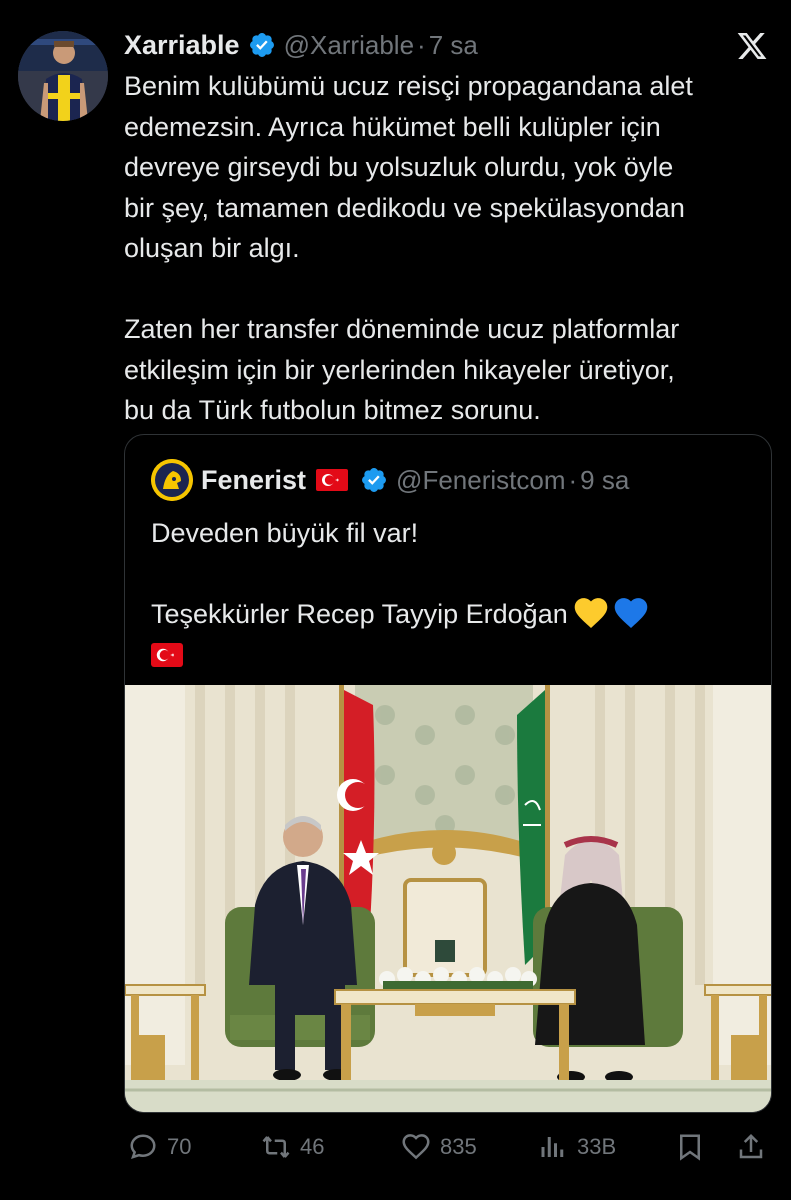 The height and width of the screenshot is (1200, 791). What do you see at coordinates (63, 76) in the screenshot?
I see `author-avatar` at bounding box center [63, 76].